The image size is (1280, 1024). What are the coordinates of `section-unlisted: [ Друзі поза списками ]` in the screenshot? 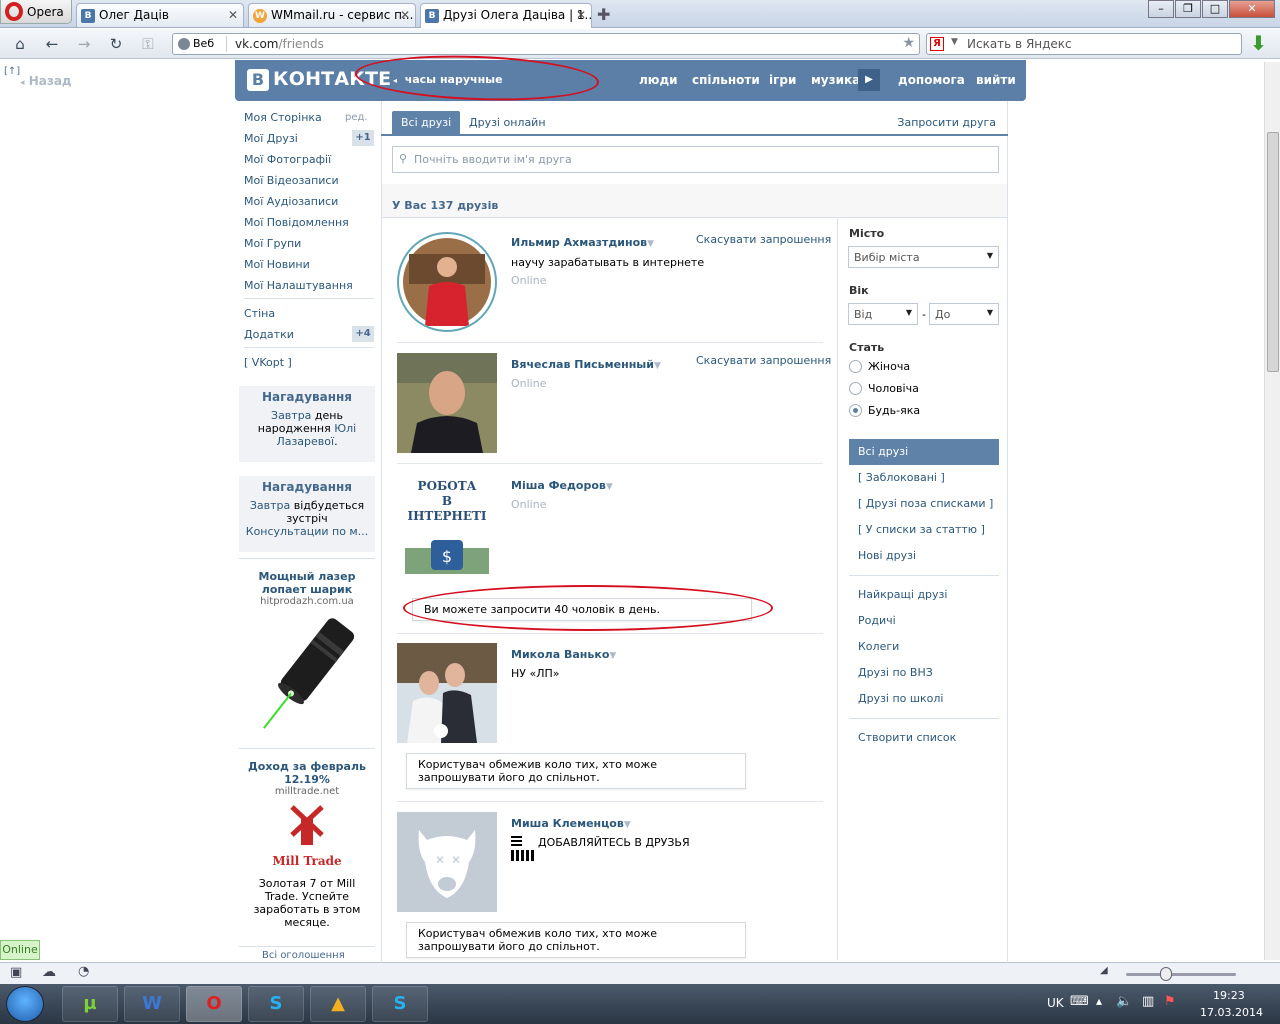 It's located at (925, 503).